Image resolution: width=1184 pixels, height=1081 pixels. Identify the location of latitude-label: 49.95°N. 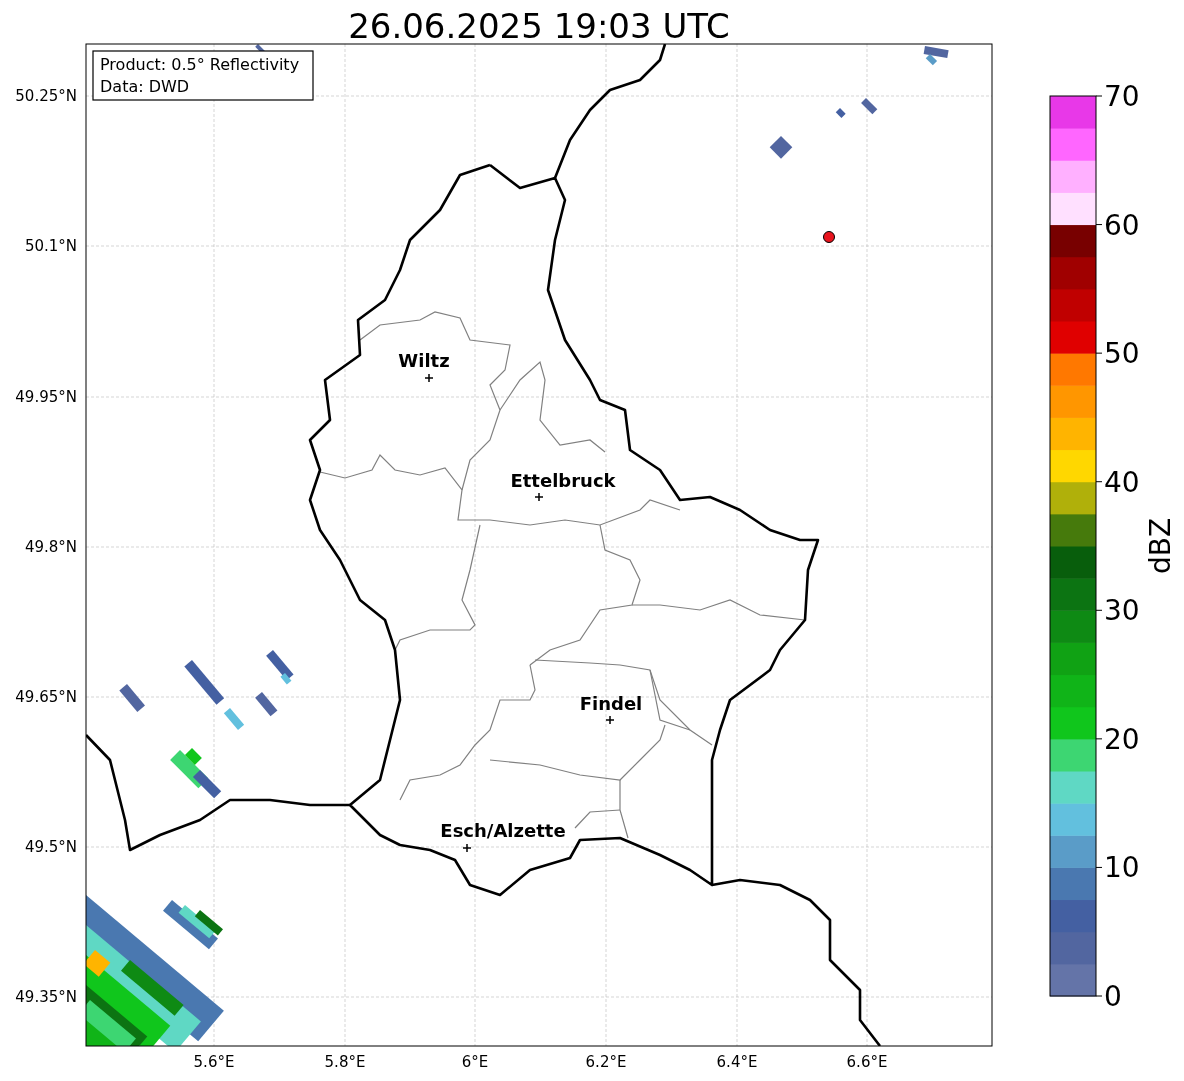
(46, 397).